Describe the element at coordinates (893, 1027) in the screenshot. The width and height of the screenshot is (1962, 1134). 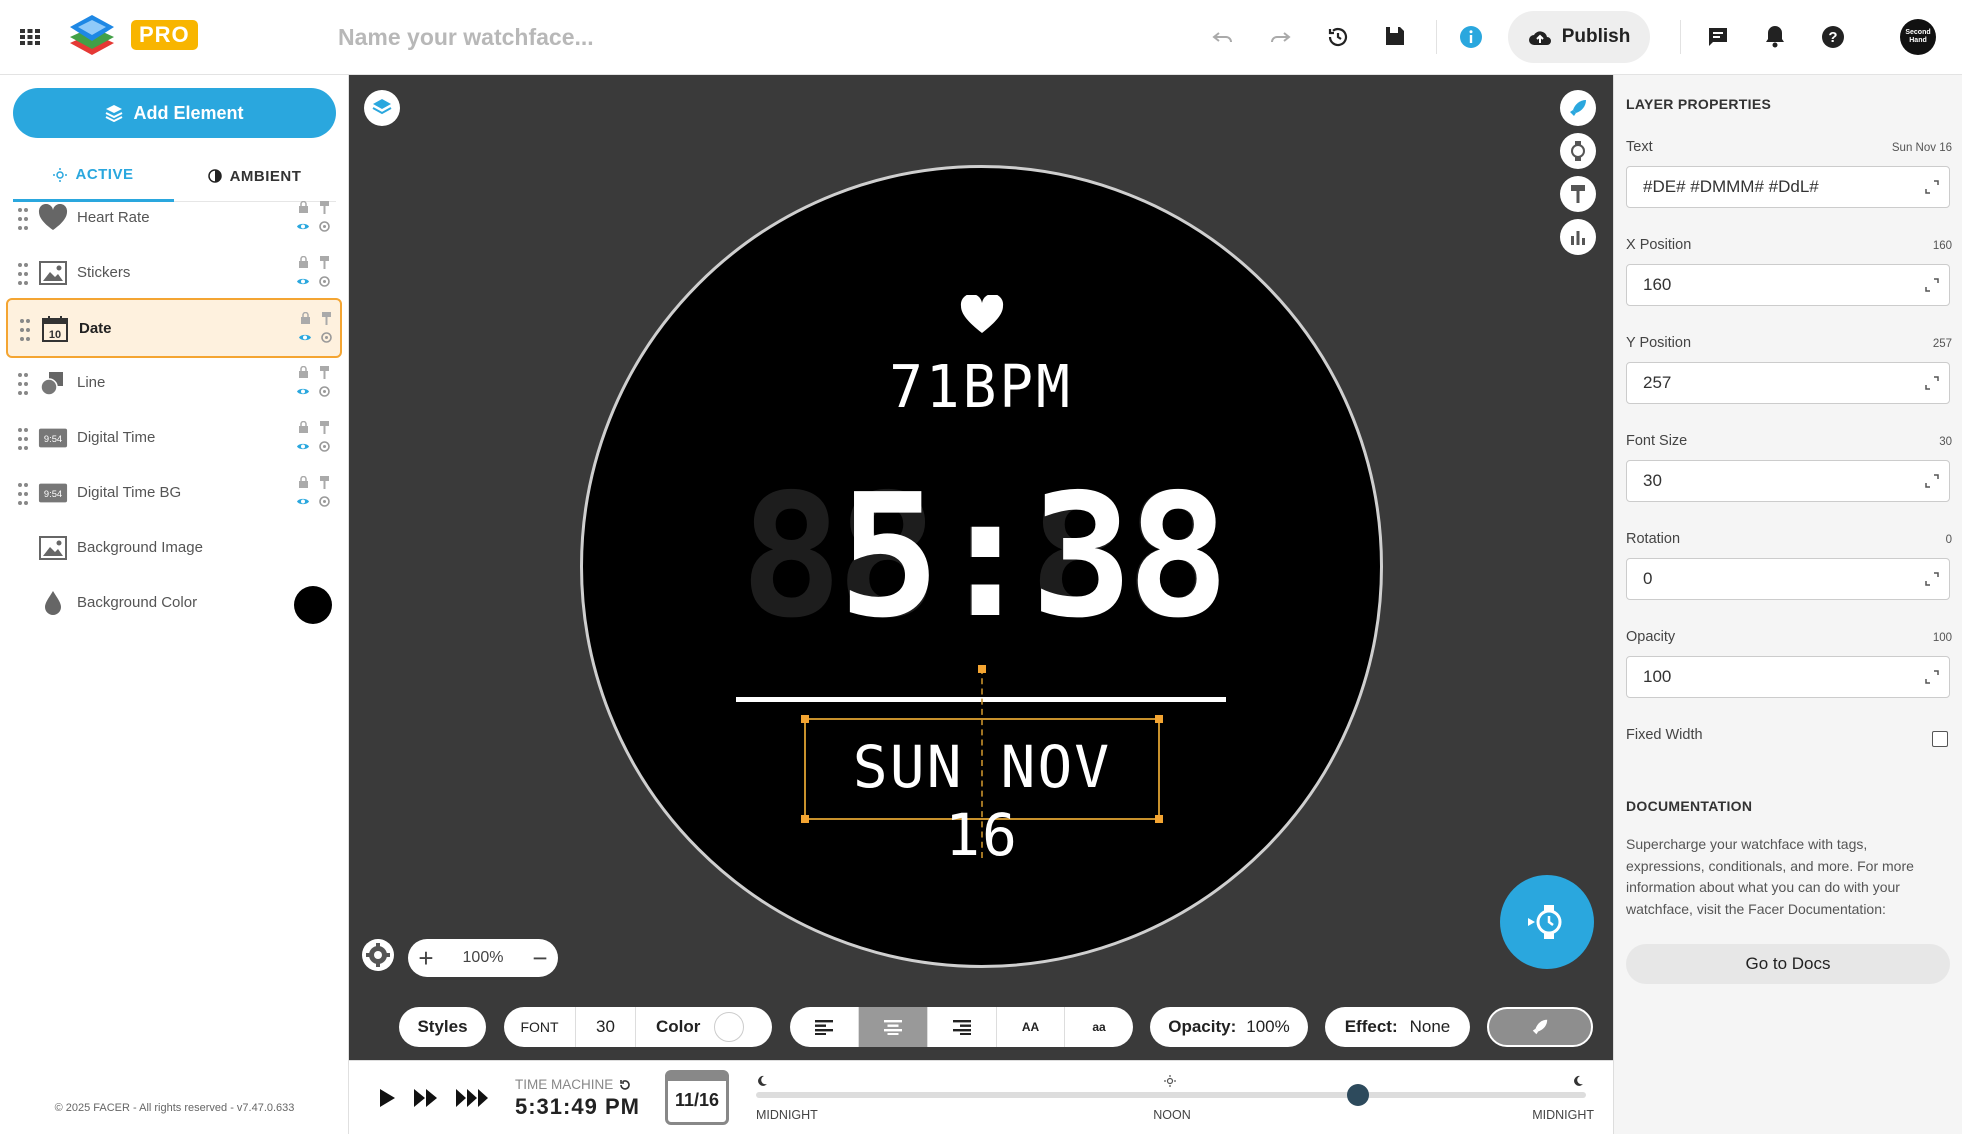
I see `align-center-button` at that location.